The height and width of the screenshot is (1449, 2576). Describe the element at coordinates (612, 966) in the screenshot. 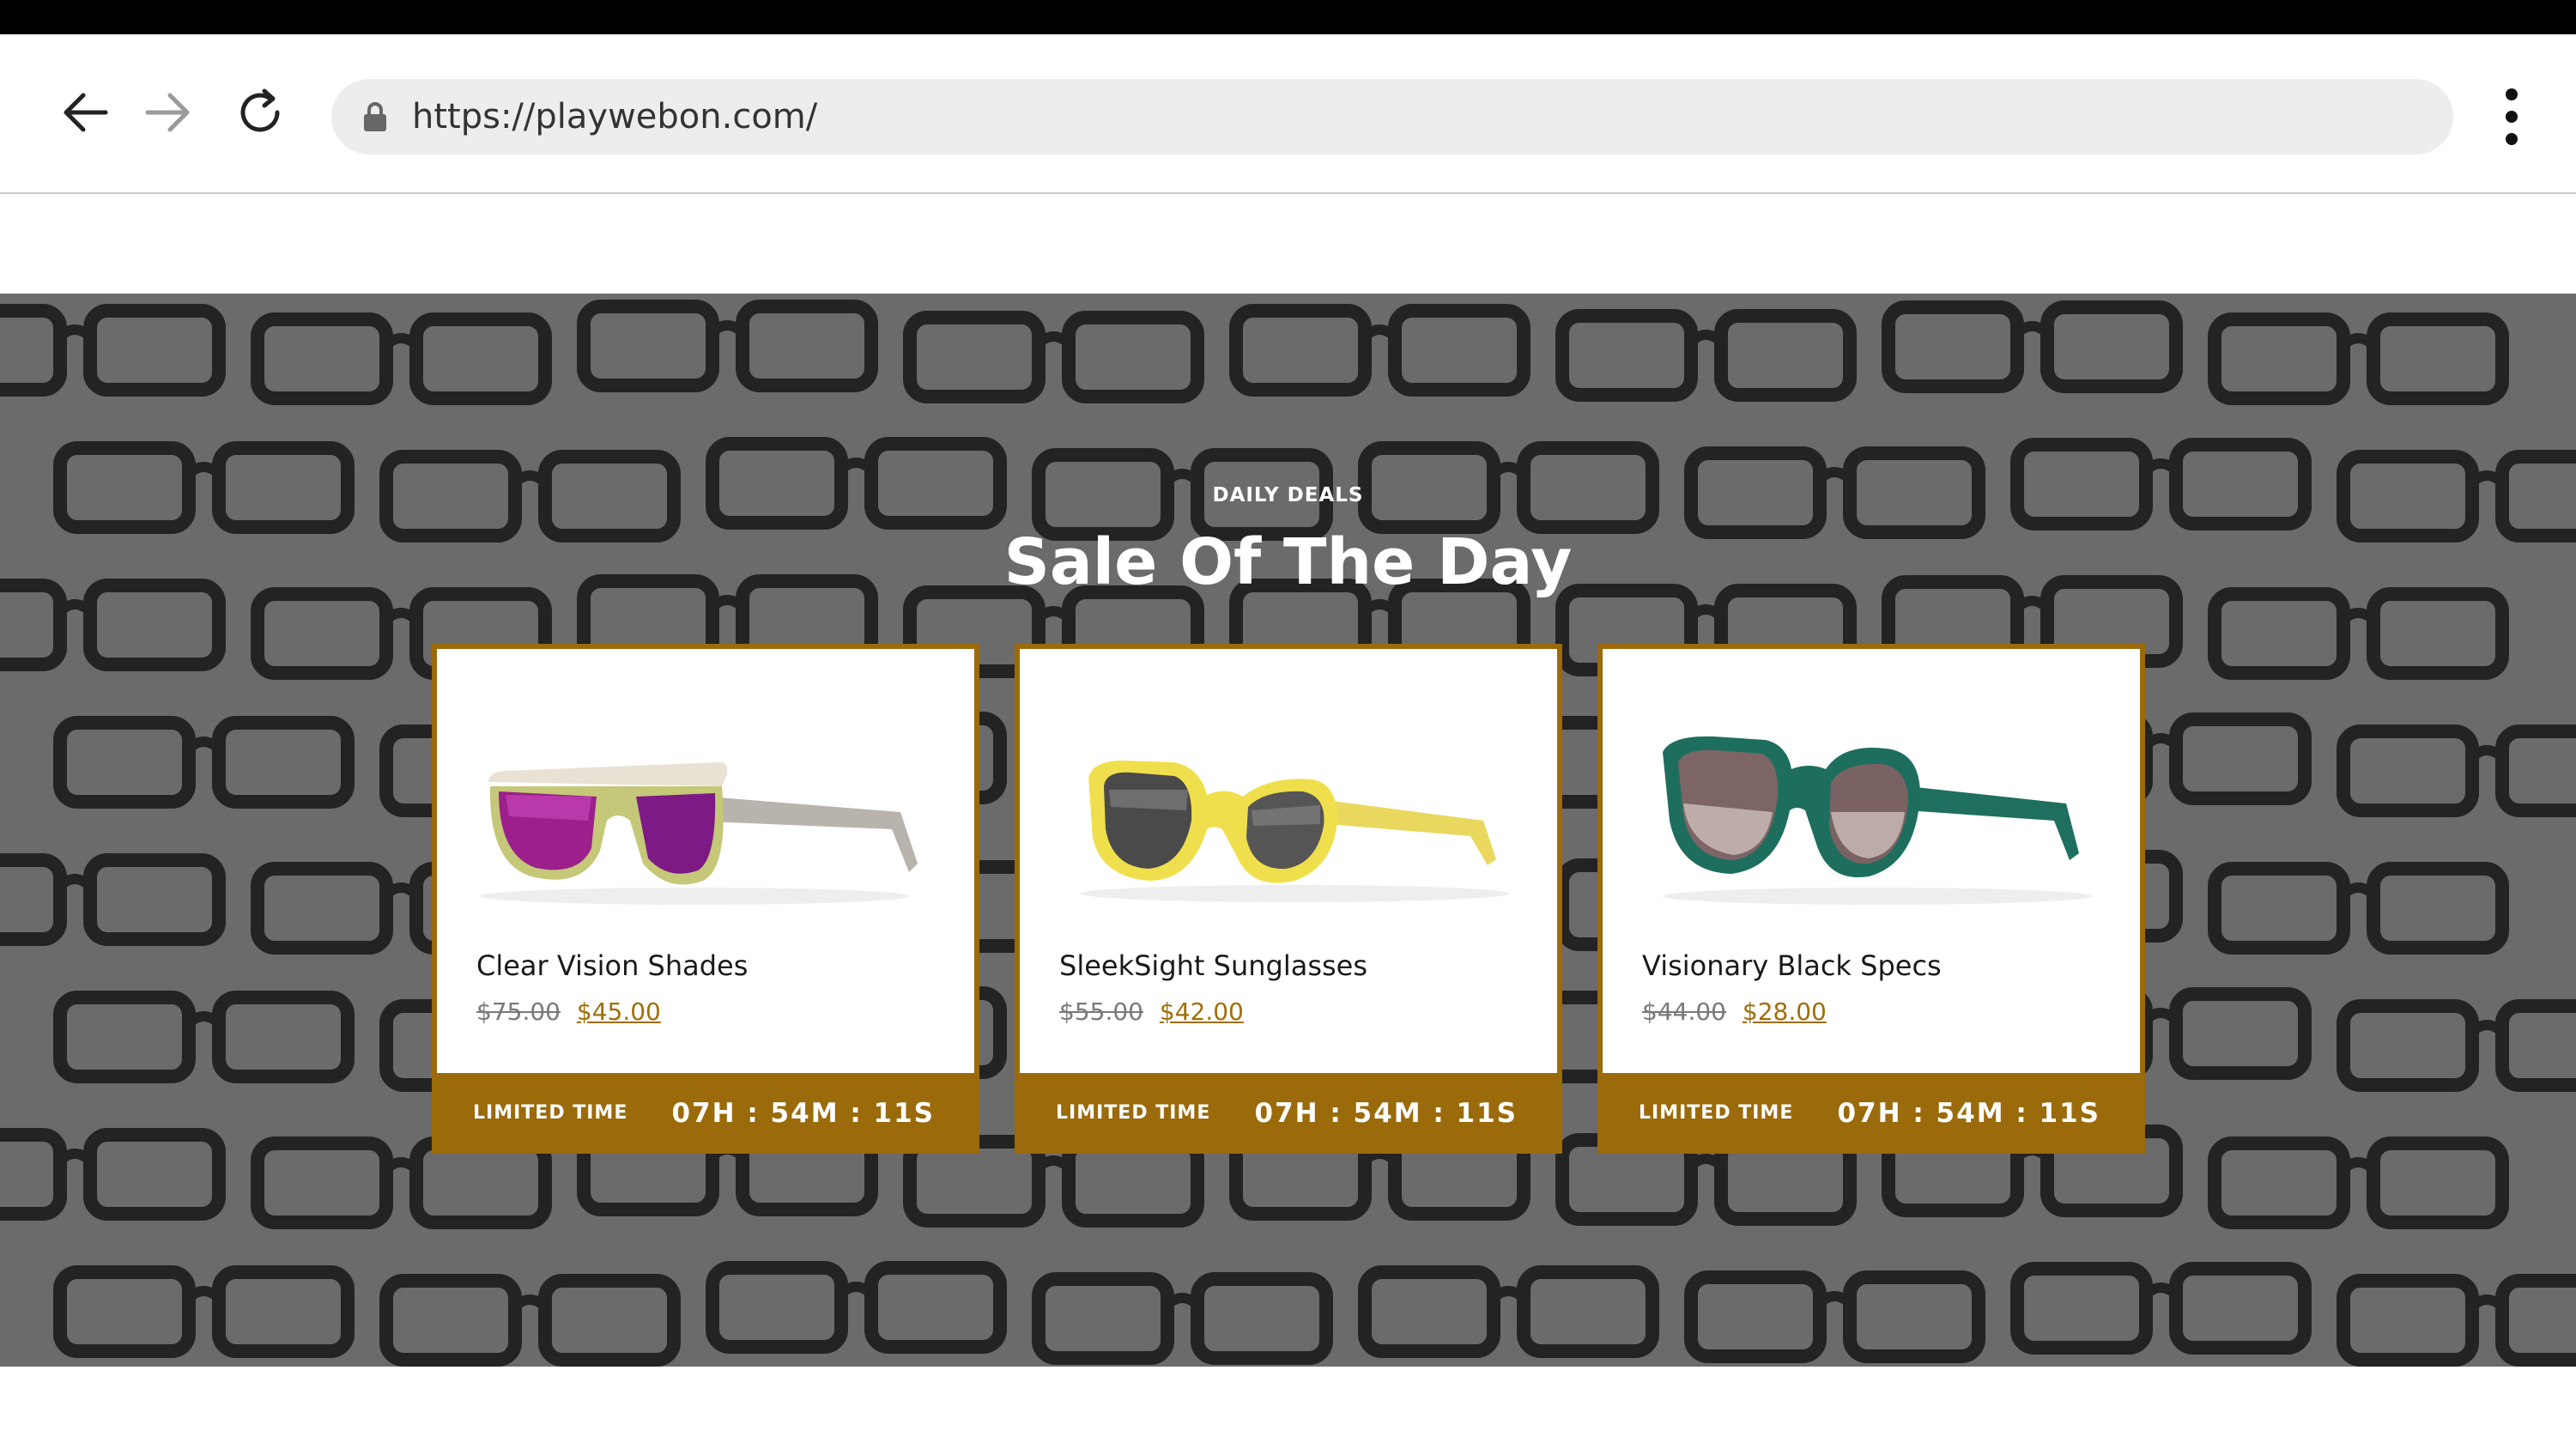

I see `product-name: Clear Vision Shades` at that location.